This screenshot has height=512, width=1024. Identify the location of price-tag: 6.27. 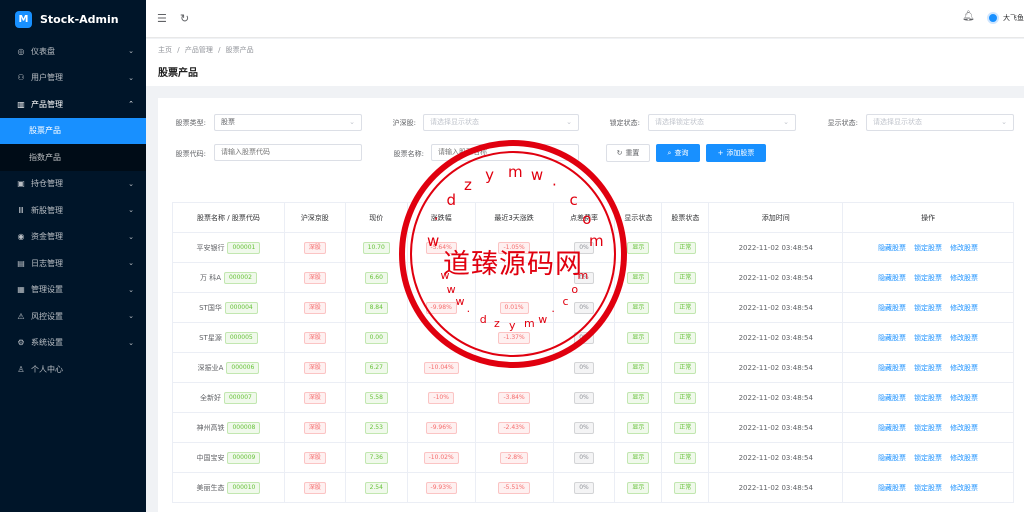
(376, 367).